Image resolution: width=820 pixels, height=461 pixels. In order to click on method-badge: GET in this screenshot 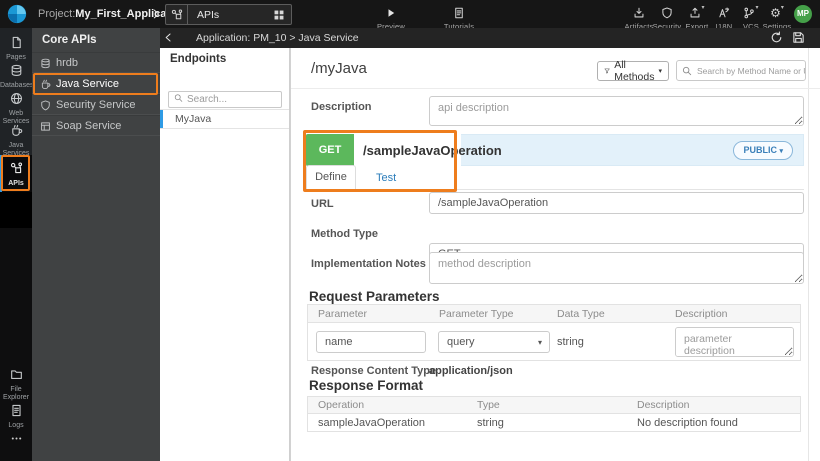, I will do `click(330, 150)`.